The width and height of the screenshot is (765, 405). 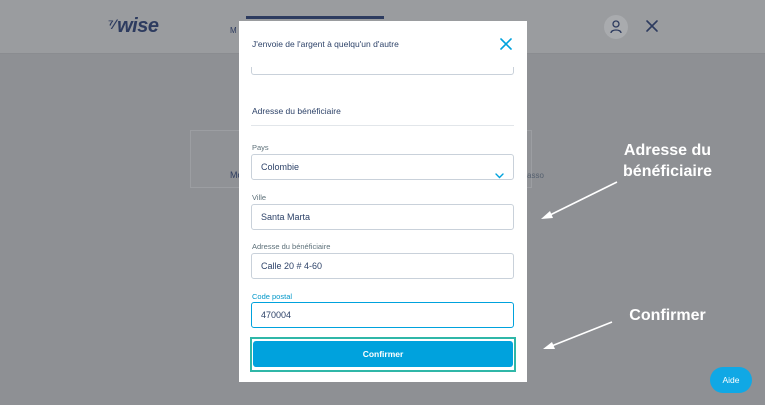 I want to click on modal-close-icon, so click(x=506, y=44).